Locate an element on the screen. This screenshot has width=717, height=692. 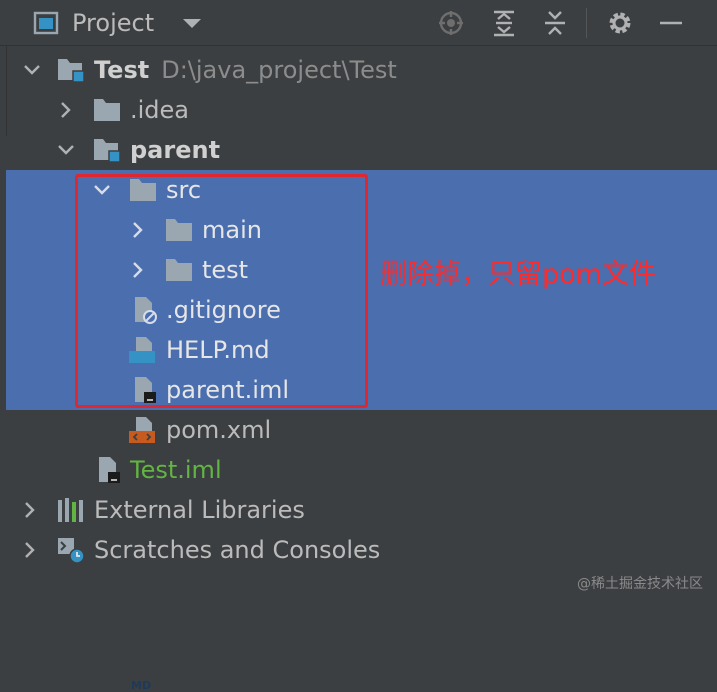
tree-item-pom-xml: pom.xml is located at coordinates (358, 430).